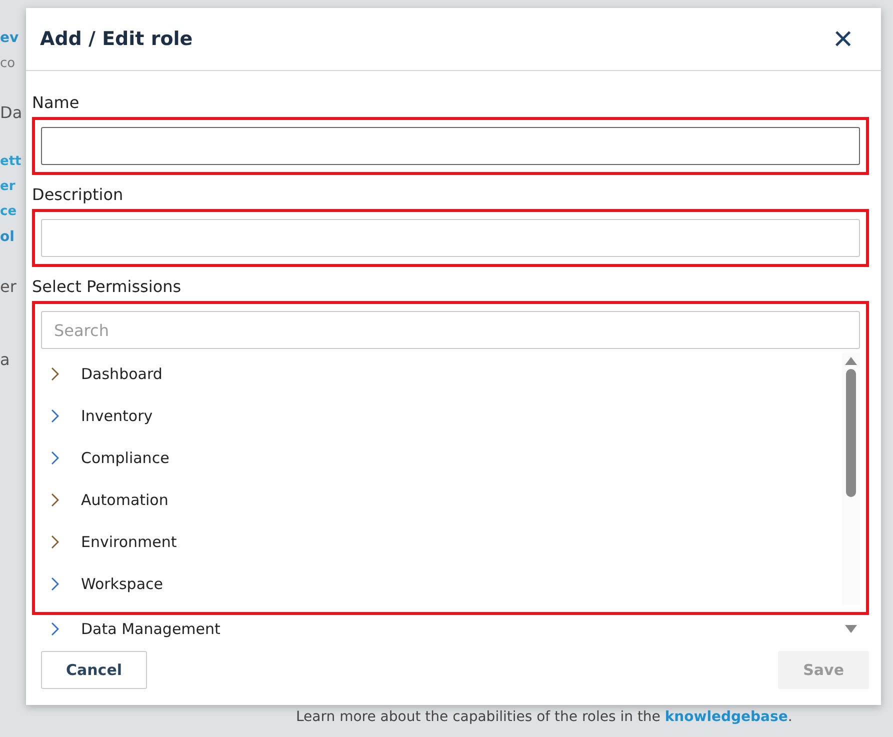  Describe the element at coordinates (545, 717) in the screenshot. I see `footer-text: Learn more about the capabilities of the roles in the knowledgebase.` at that location.